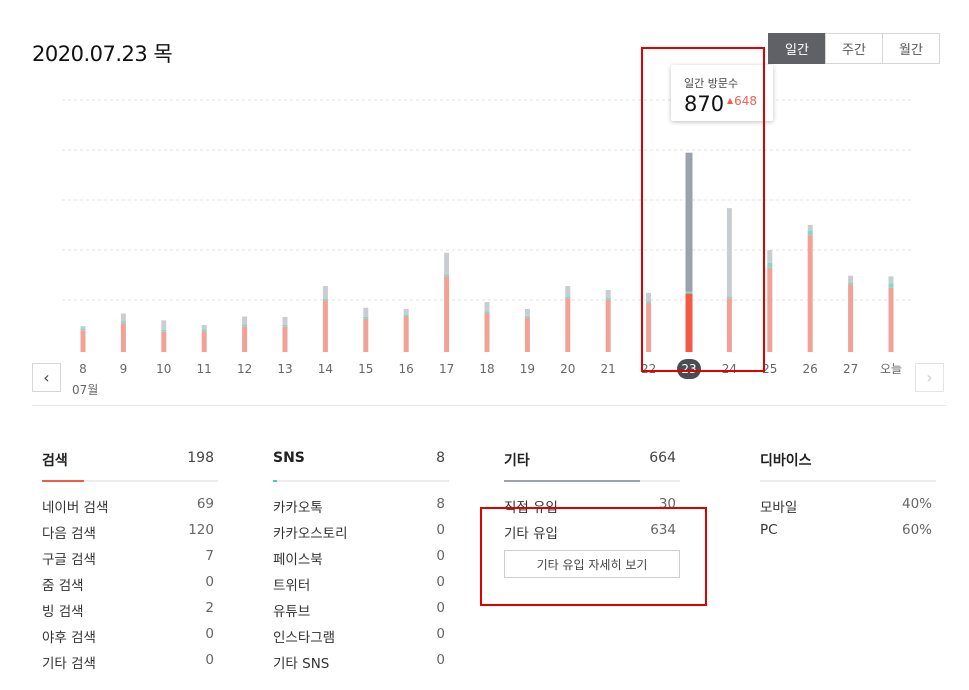 Image resolution: width=969 pixels, height=690 pixels. Describe the element at coordinates (667, 504) in the screenshot. I see `row-value: 30` at that location.